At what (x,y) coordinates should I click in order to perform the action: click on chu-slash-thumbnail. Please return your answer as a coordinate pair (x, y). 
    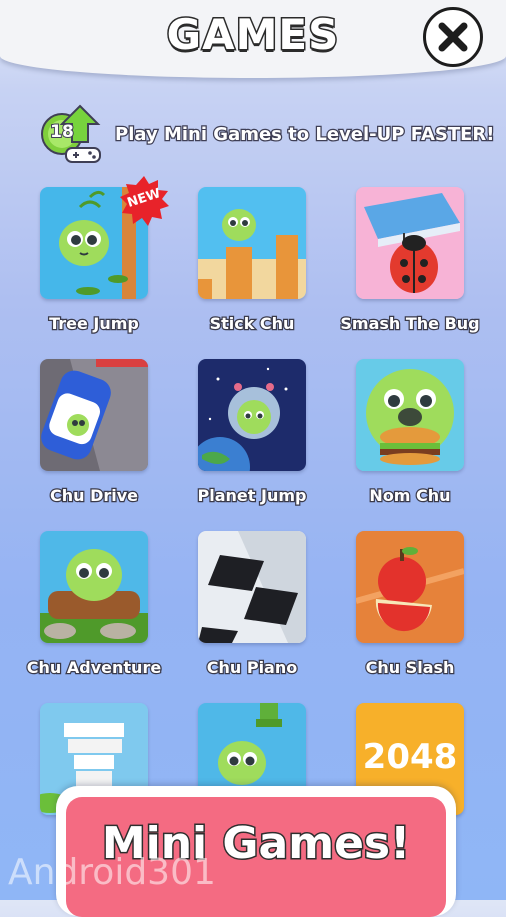
    Looking at the image, I should click on (410, 587).